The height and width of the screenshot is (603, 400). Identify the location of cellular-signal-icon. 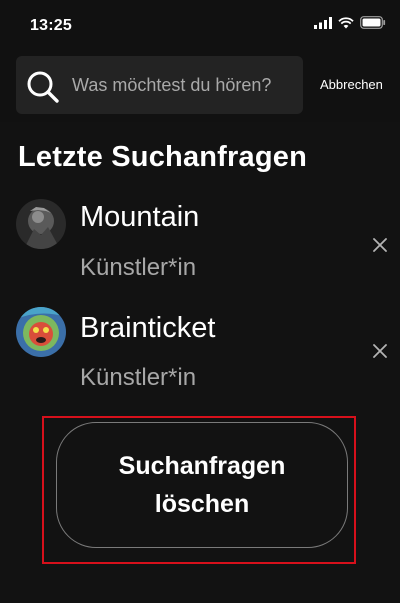
(323, 22).